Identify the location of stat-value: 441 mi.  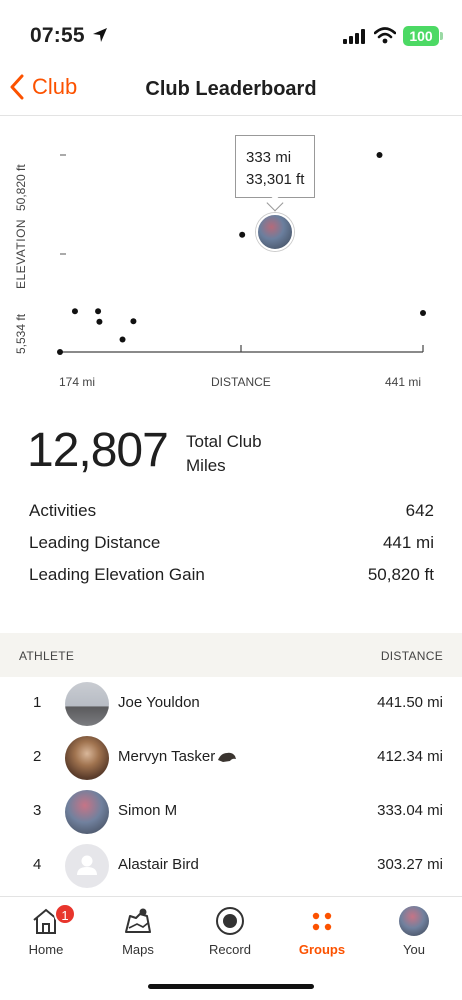
(408, 542).